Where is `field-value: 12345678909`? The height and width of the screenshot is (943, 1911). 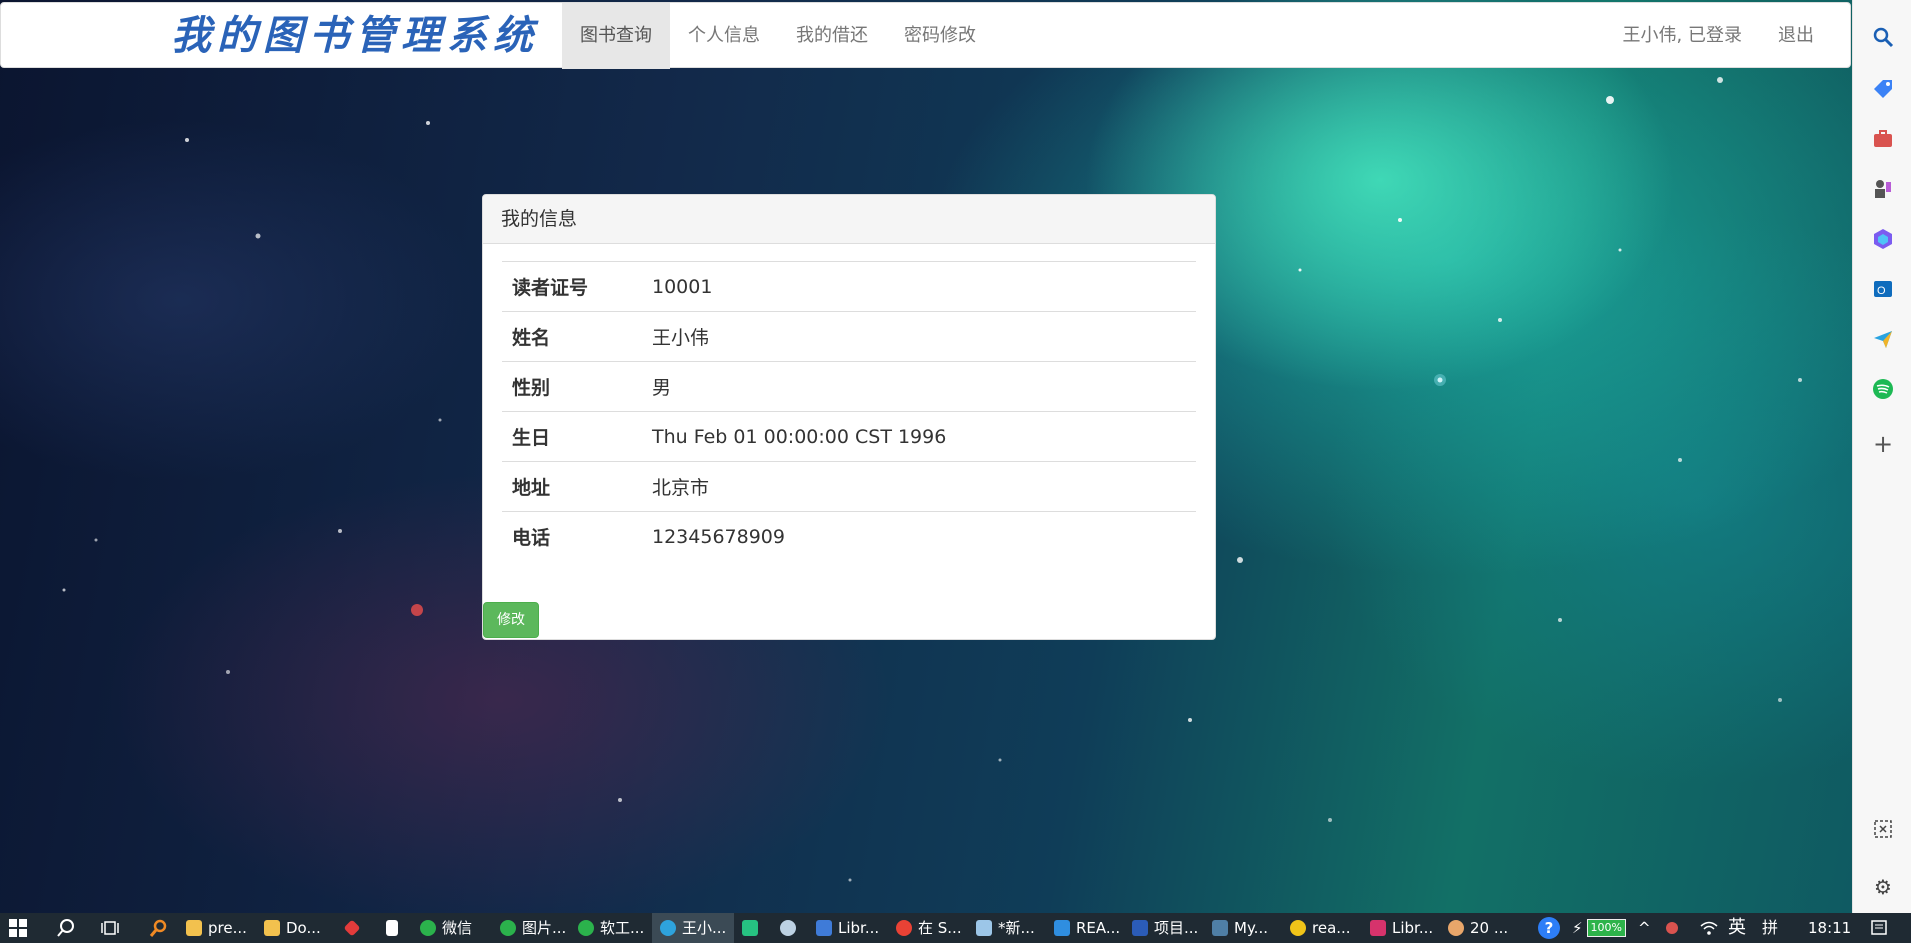
field-value: 12345678909 is located at coordinates (919, 536).